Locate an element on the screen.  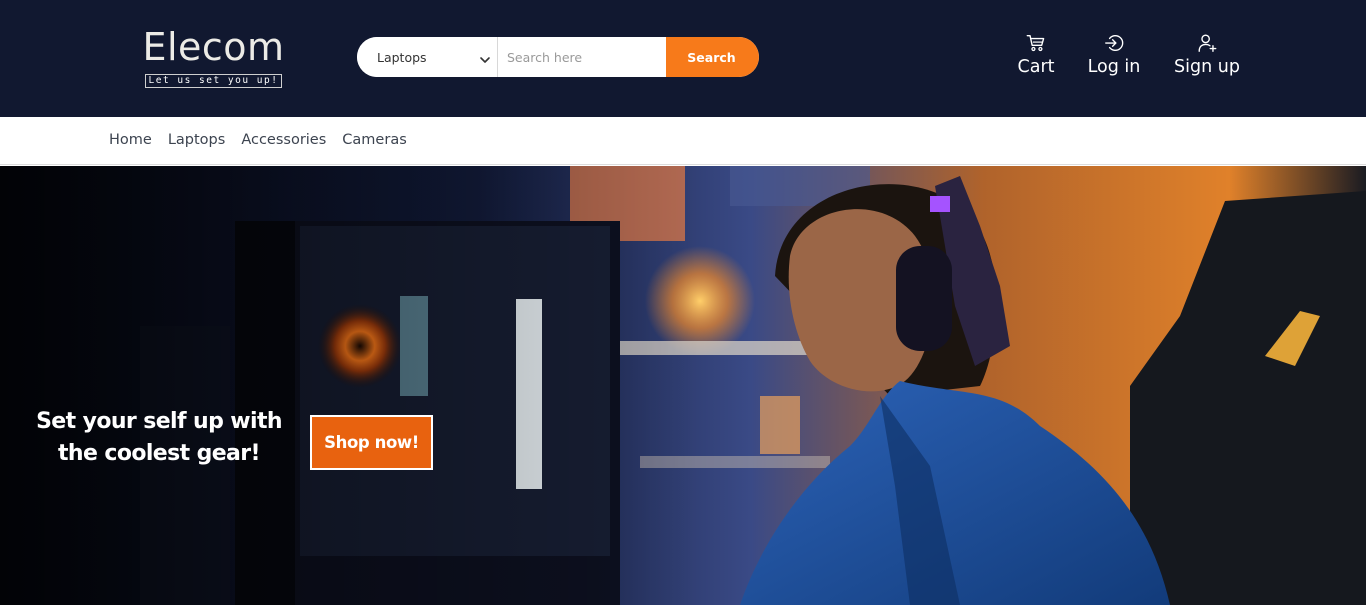
cart-label: Cart is located at coordinates (1036, 67).